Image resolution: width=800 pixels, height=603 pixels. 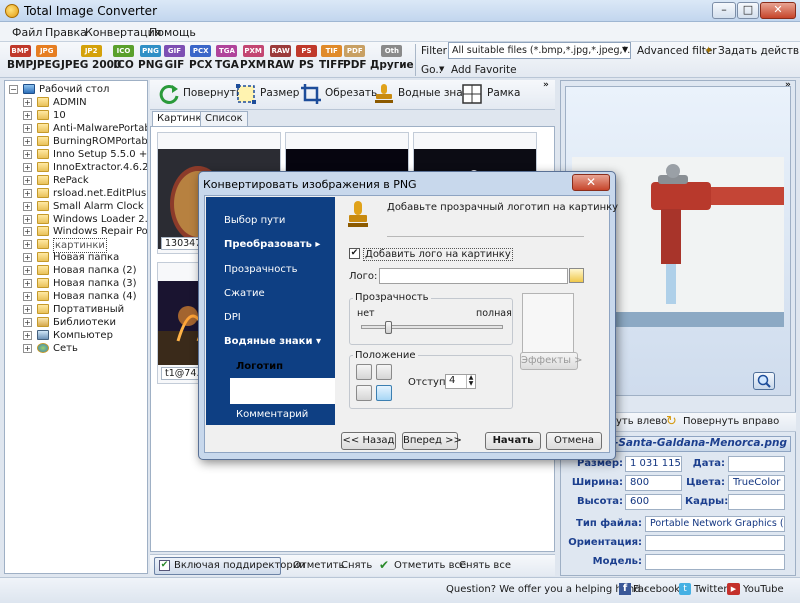 I want to click on minimize-button: –, so click(x=724, y=10).